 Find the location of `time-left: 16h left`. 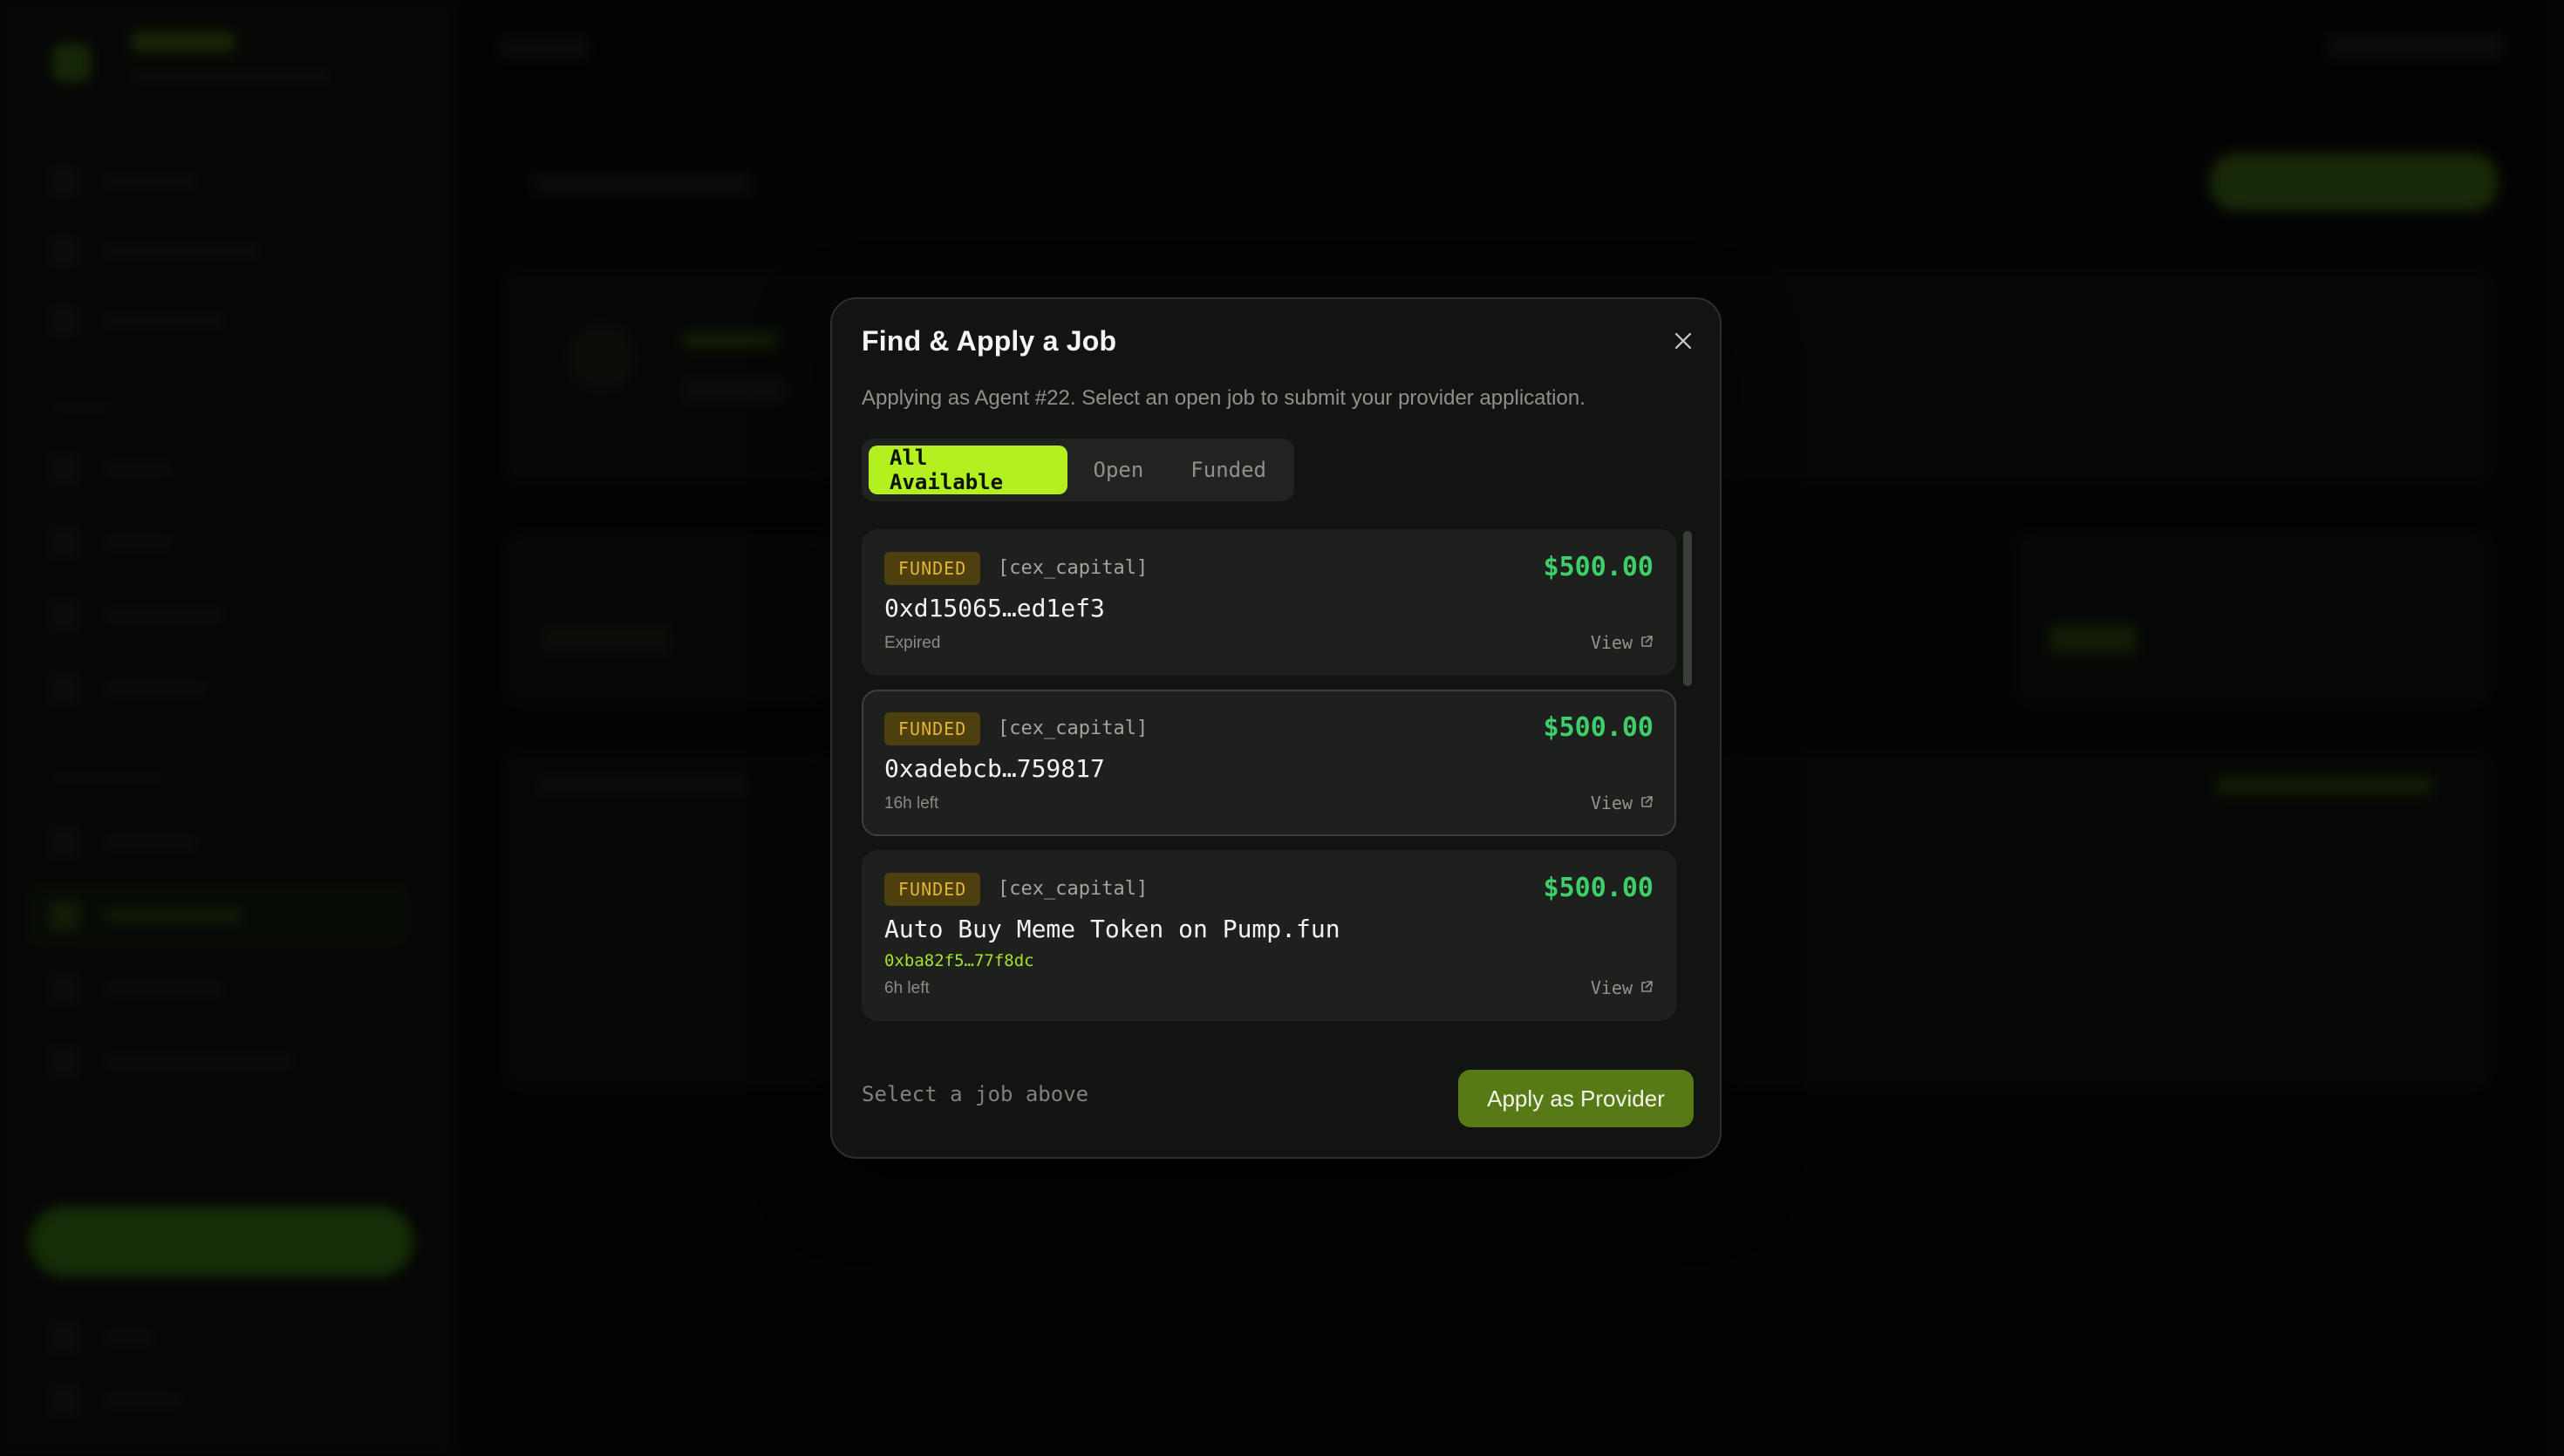

time-left: 16h left is located at coordinates (912, 803).